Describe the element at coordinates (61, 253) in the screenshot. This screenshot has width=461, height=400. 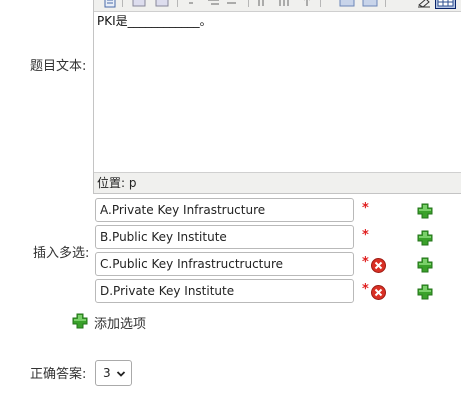
I see `options-label: 插入多选:` at that location.